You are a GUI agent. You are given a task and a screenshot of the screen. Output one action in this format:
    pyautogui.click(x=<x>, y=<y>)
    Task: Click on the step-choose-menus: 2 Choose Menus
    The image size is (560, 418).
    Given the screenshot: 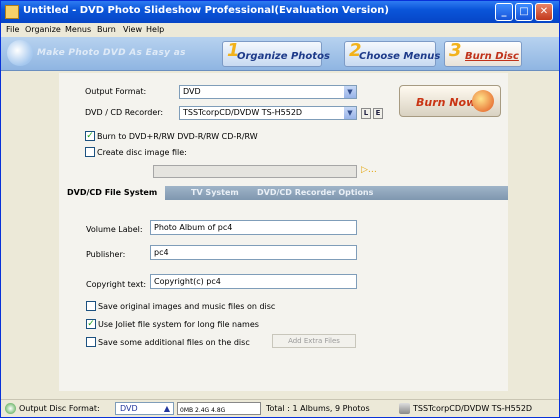 What is the action you would take?
    pyautogui.click(x=392, y=53)
    